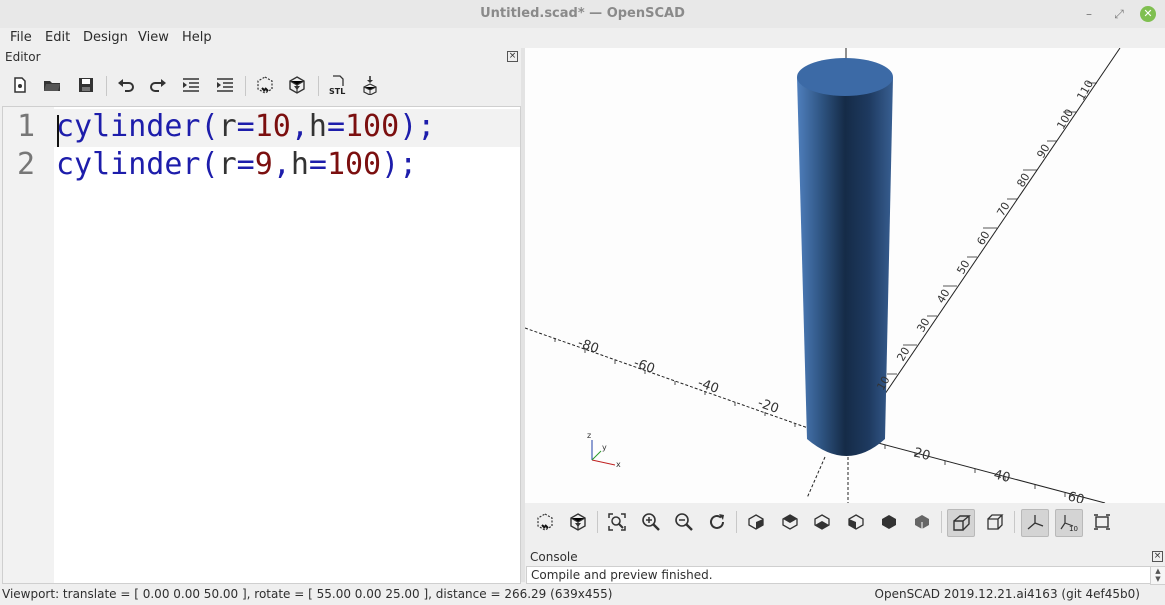  Describe the element at coordinates (21, 37) in the screenshot. I see `menu-file: File` at that location.